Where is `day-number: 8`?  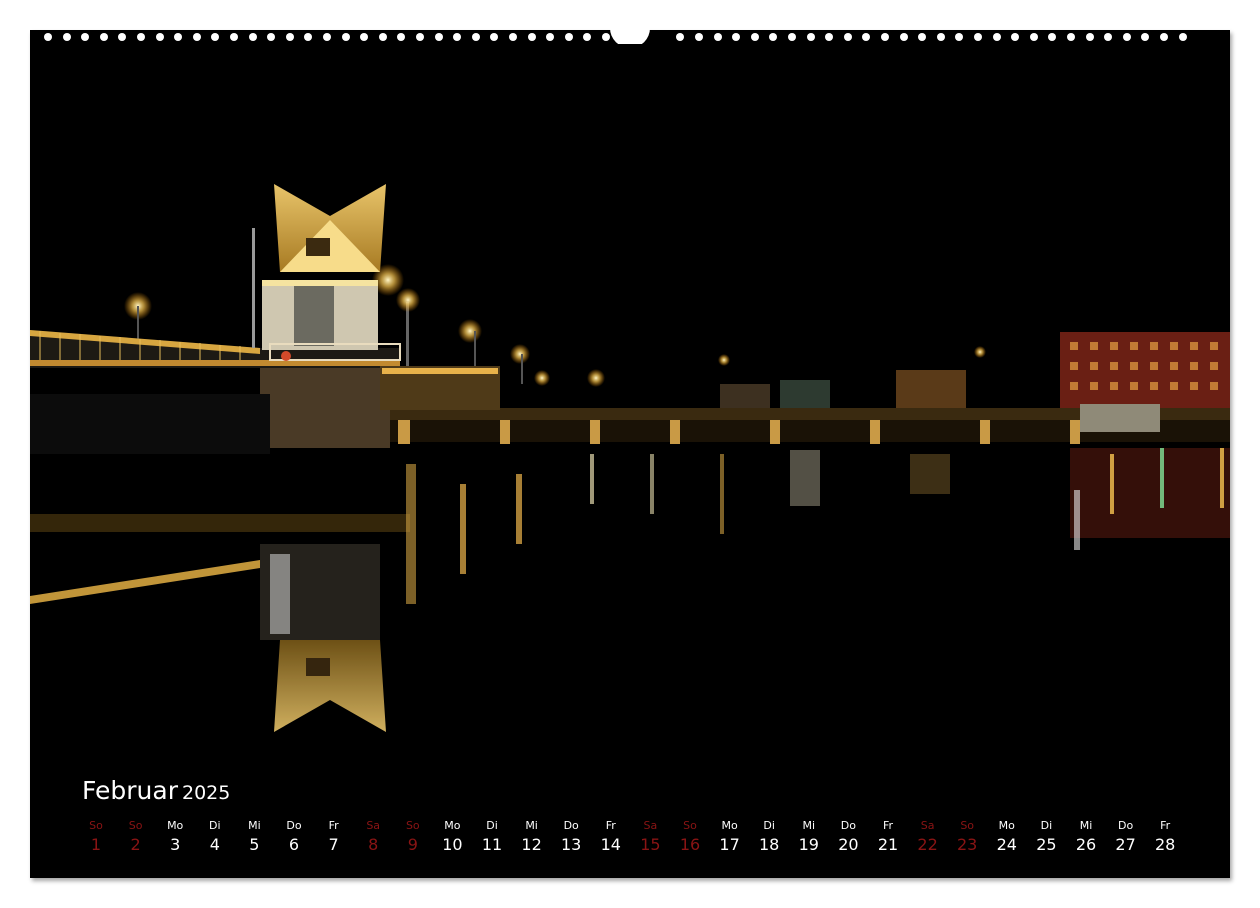
day-number: 8 is located at coordinates (373, 844).